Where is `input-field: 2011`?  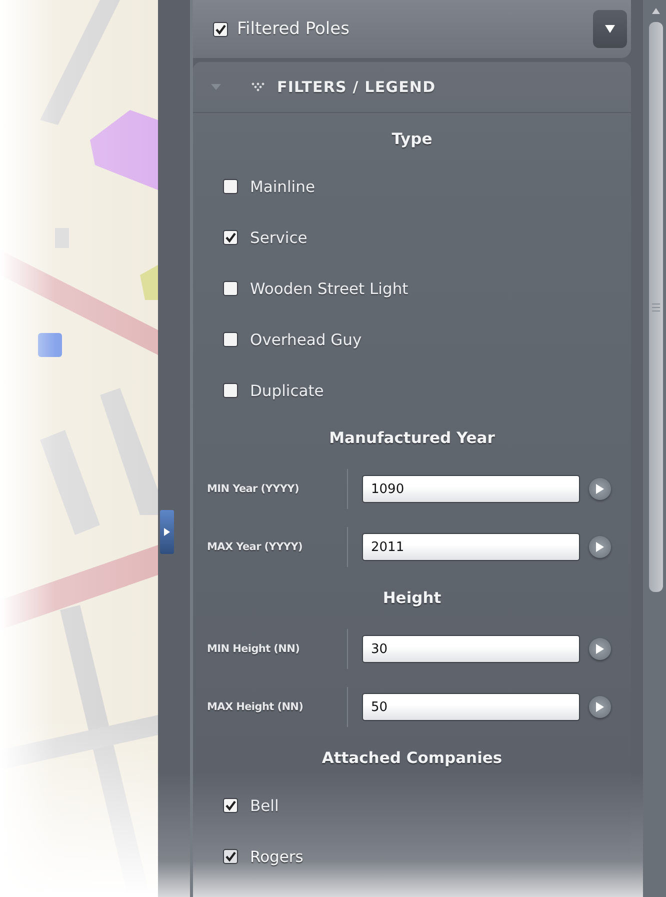 input-field: 2011 is located at coordinates (471, 547).